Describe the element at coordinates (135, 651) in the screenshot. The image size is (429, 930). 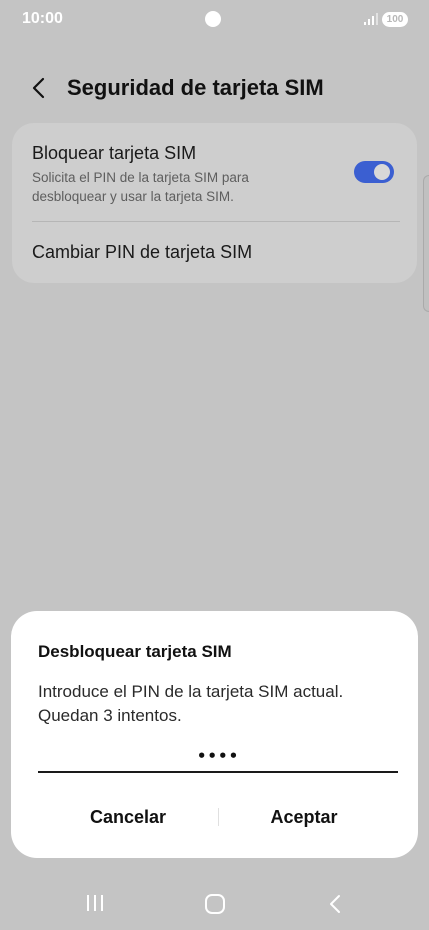
I see `dialog-title: Desbloquear tarjeta SIM` at that location.